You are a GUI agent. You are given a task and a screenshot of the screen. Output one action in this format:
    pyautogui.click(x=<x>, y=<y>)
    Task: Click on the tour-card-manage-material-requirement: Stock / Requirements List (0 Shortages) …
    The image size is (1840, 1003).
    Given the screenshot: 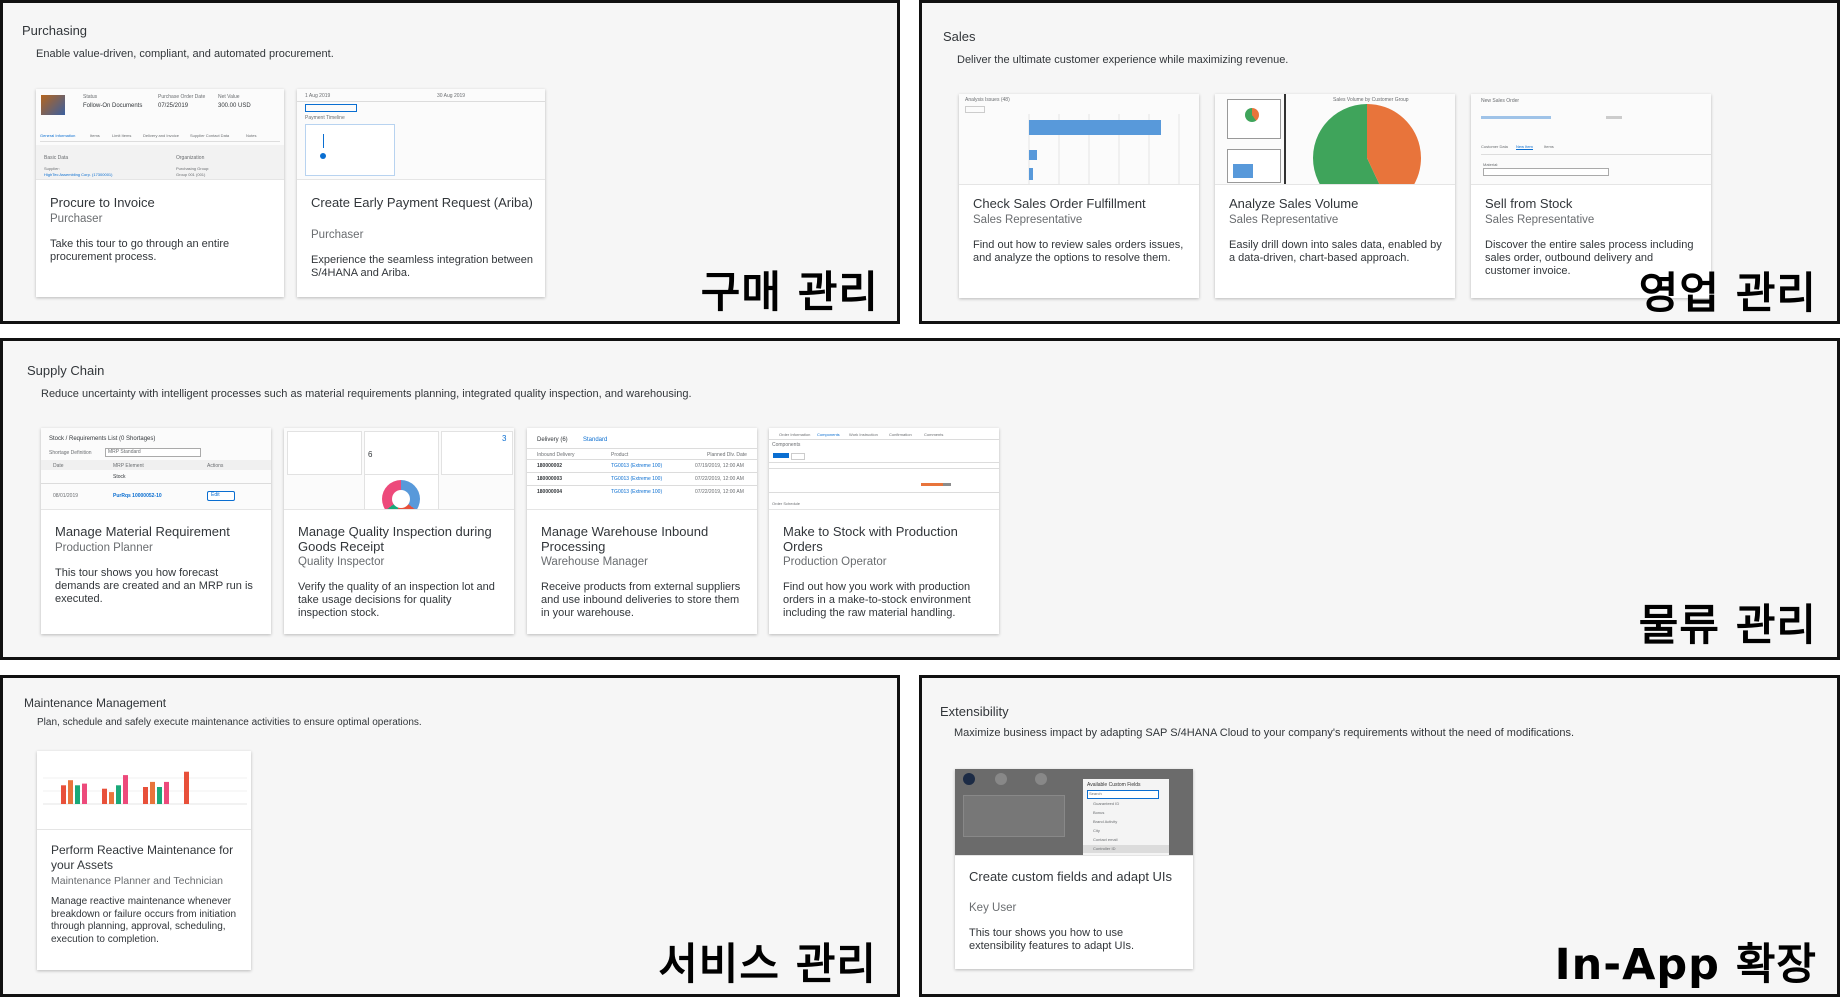 What is the action you would take?
    pyautogui.click(x=156, y=531)
    